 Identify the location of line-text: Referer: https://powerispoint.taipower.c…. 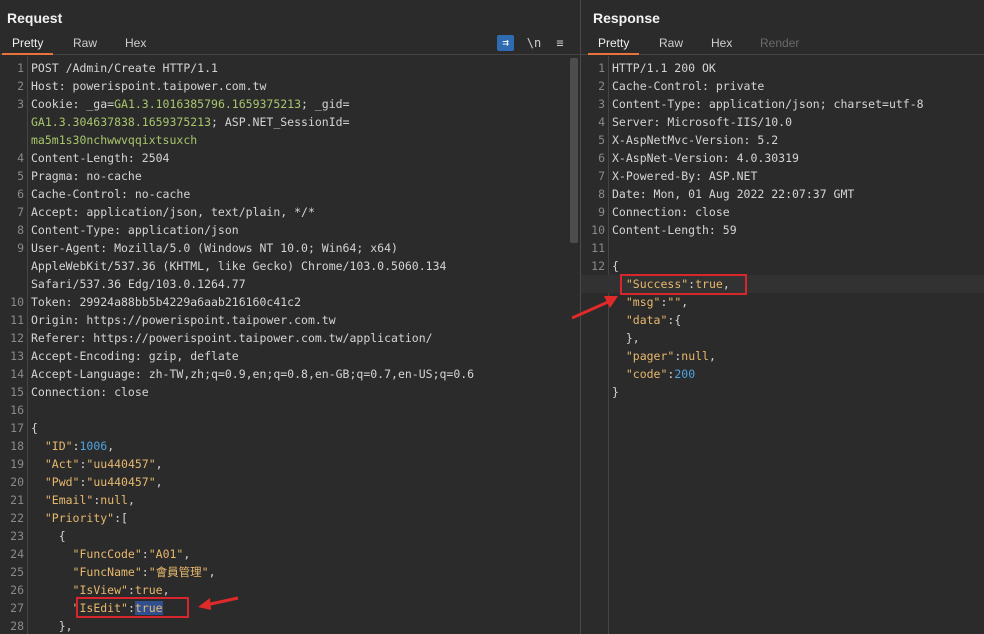
(232, 338).